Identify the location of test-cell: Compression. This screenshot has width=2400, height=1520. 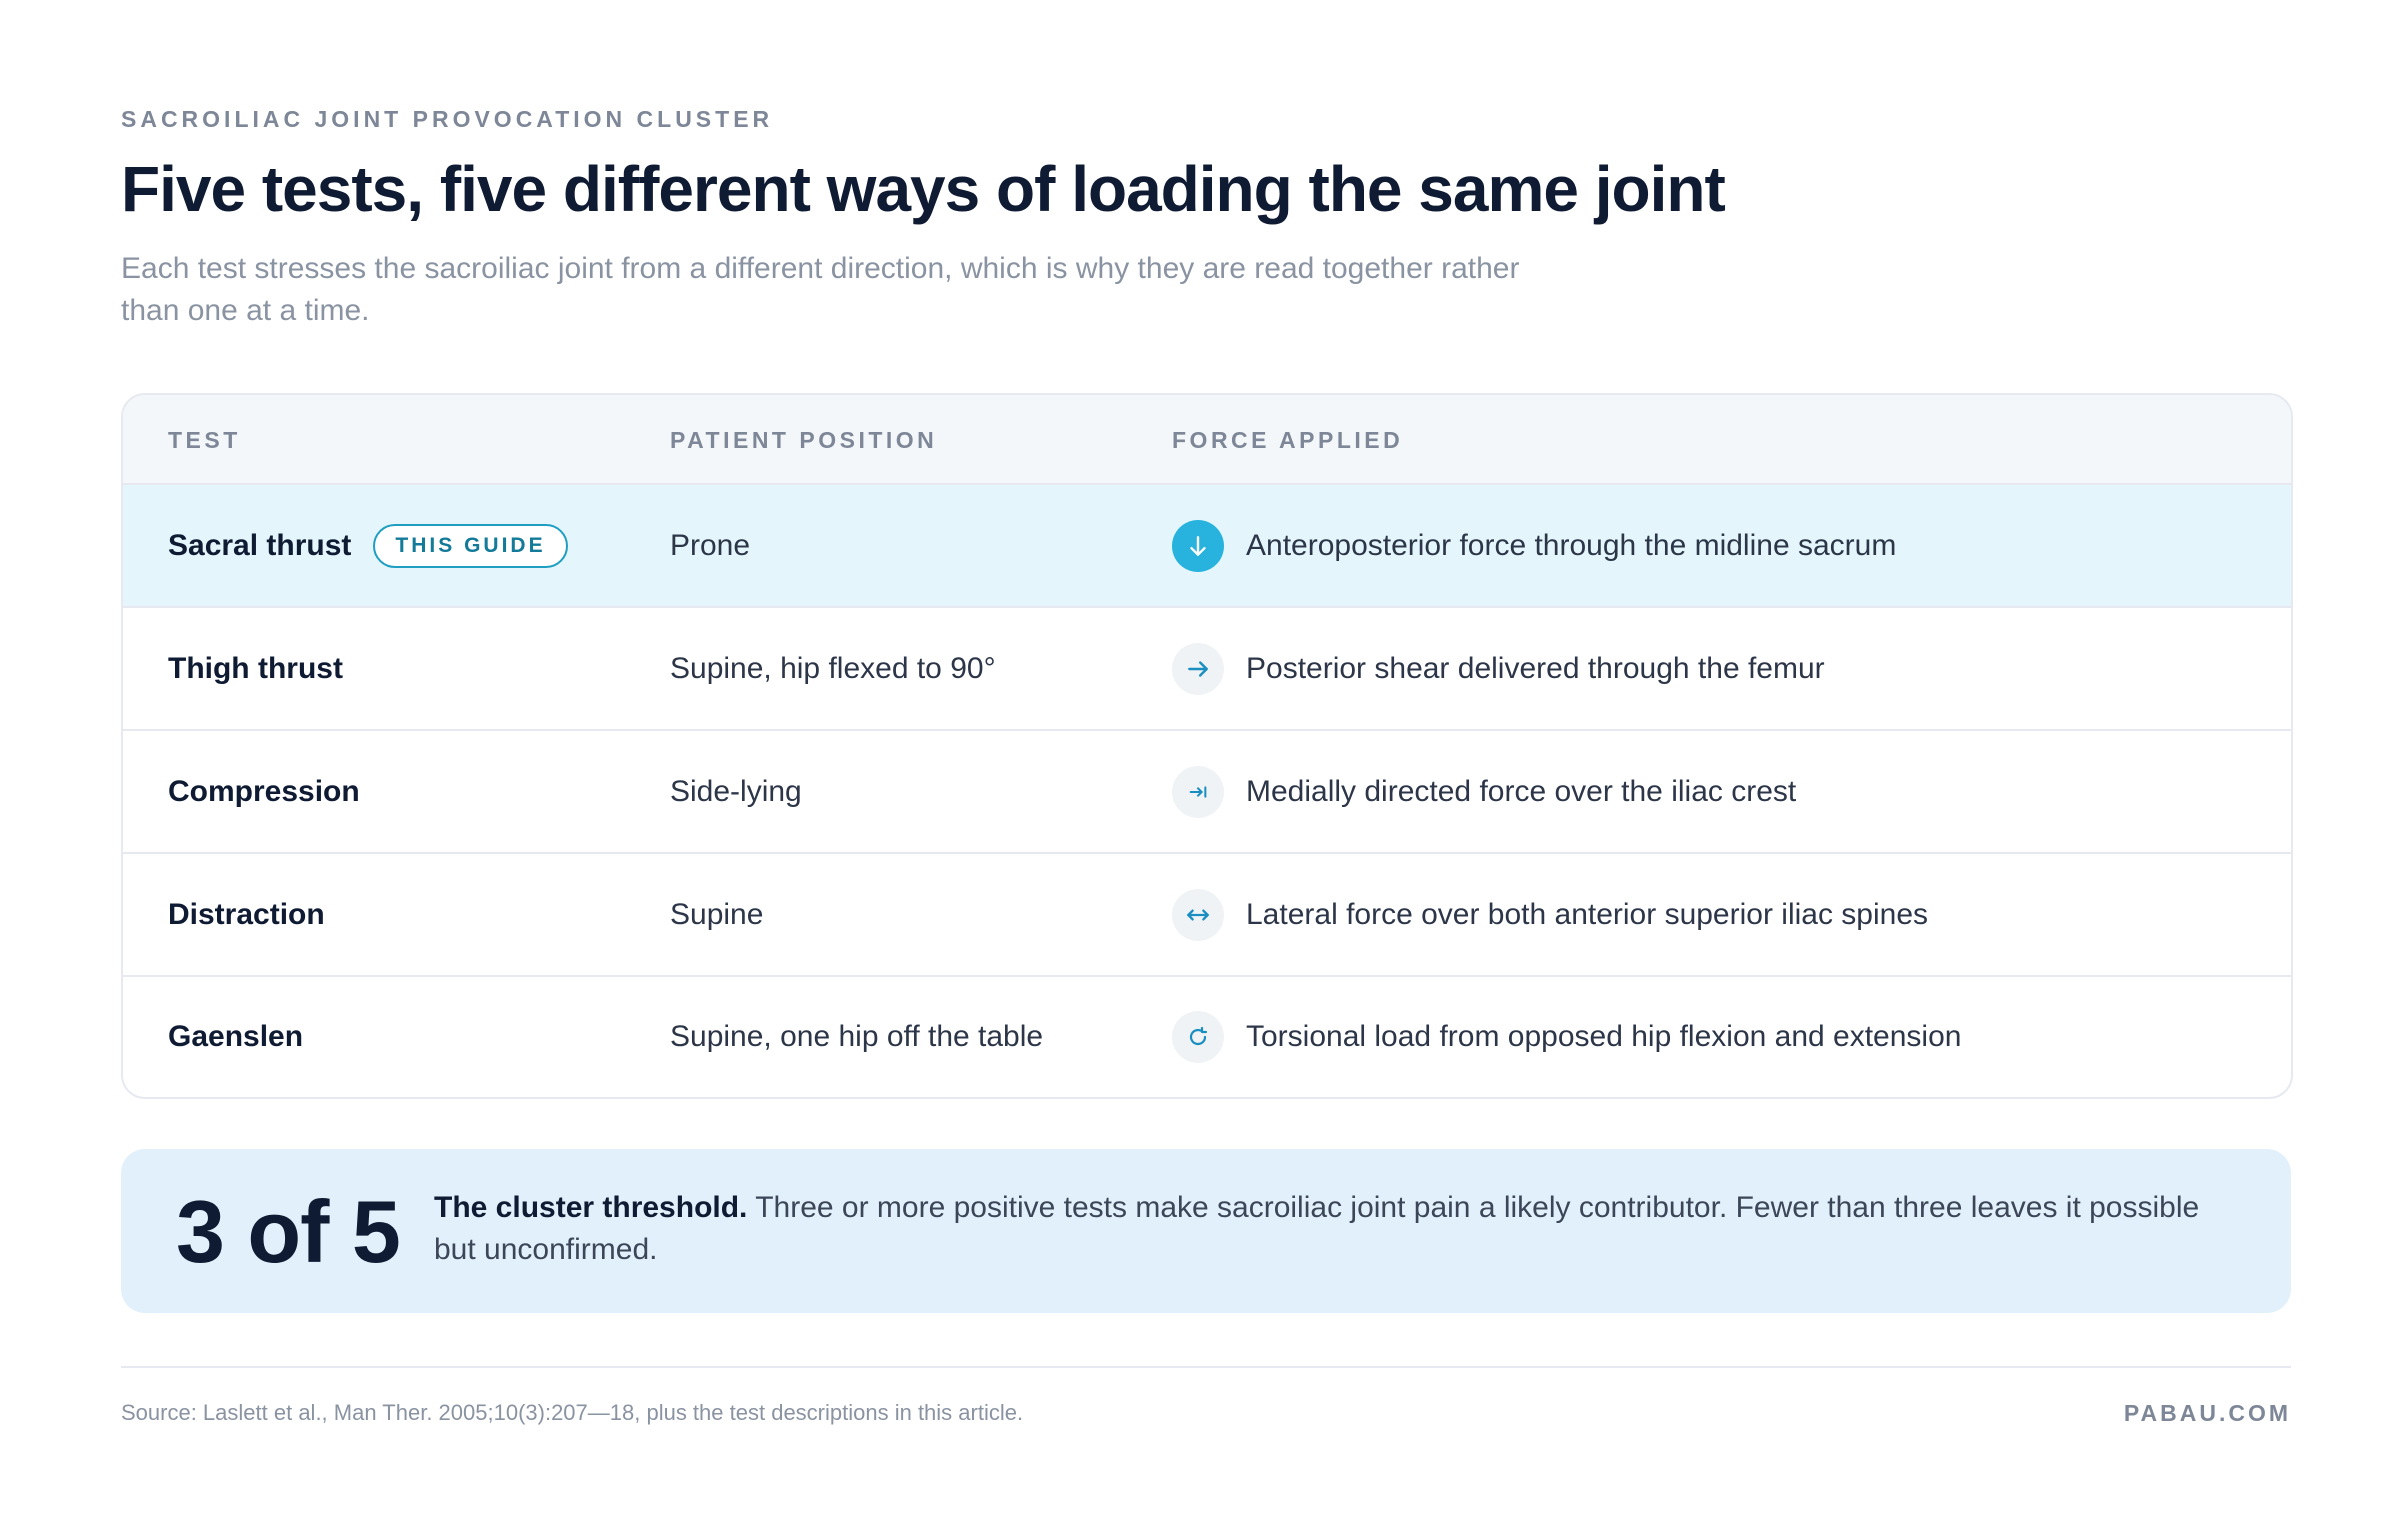
(264, 791).